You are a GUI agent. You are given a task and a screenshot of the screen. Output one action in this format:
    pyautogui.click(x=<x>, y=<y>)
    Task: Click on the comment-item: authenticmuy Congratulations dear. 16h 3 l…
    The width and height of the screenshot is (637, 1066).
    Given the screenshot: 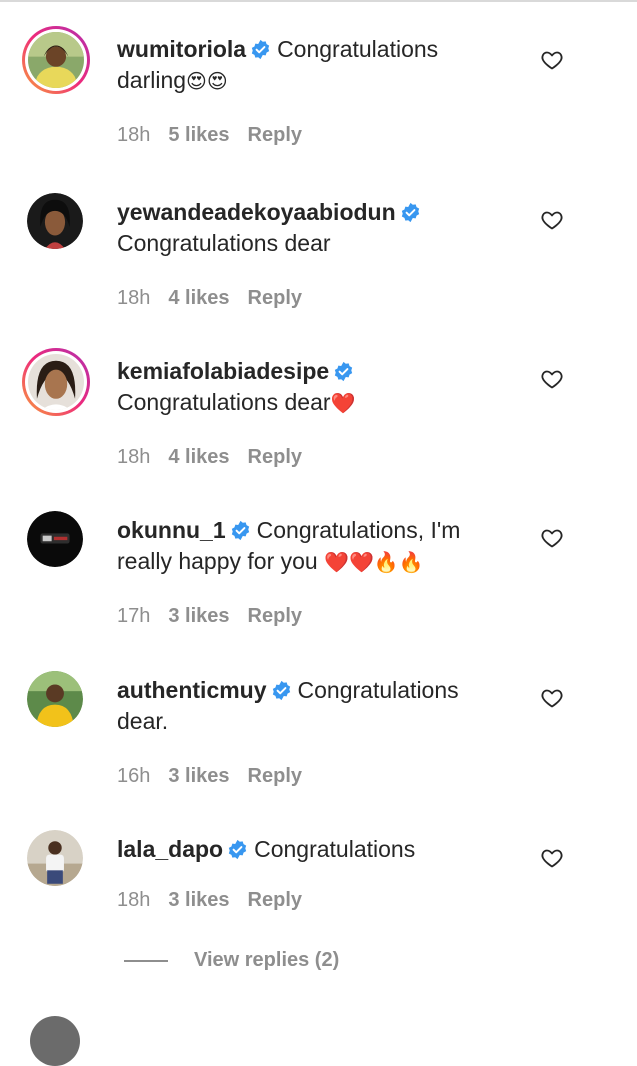 What is the action you would take?
    pyautogui.click(x=318, y=720)
    